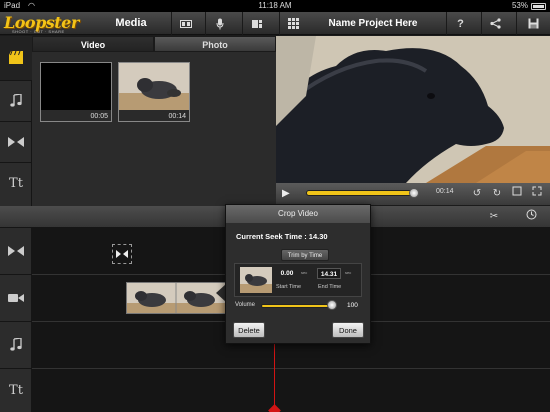  What do you see at coordinates (329, 273) in the screenshot?
I see `end-time-field: 14.31` at bounding box center [329, 273].